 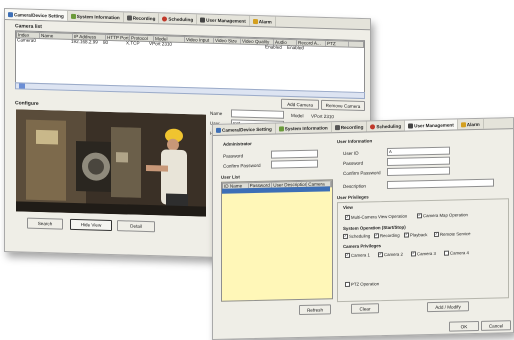 I want to click on tab-label: Recording, so click(x=352, y=127).